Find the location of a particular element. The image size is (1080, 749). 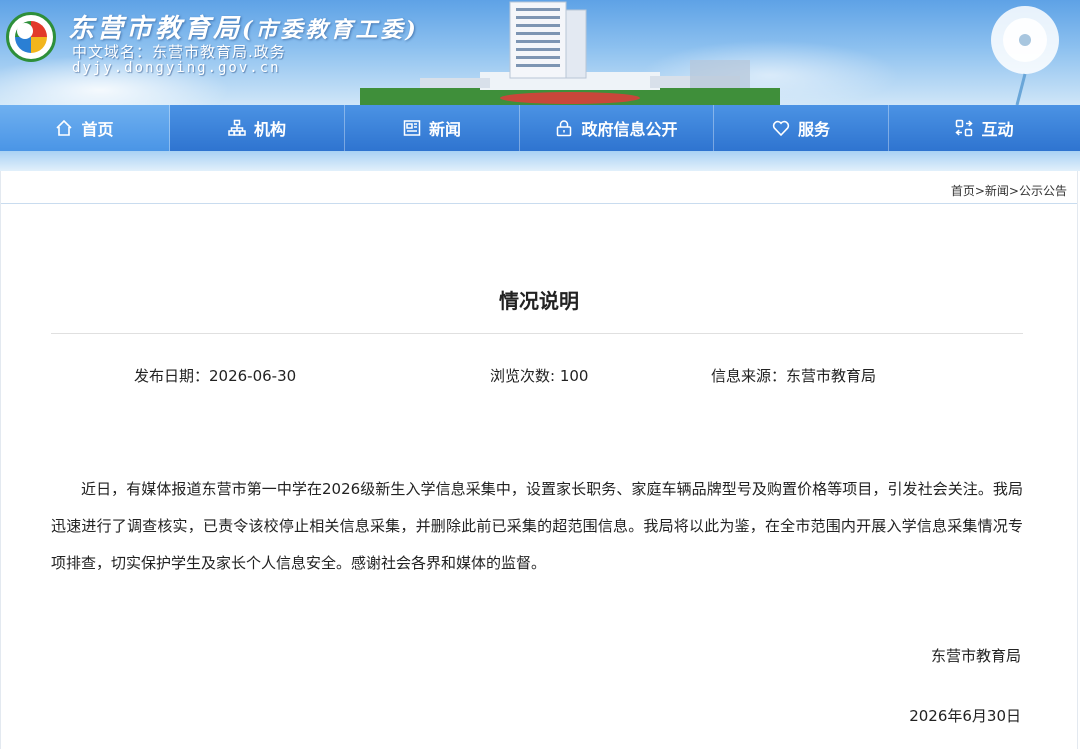

main-nav: 首页 机构 新闻 政府信息公开 服务 互动 is located at coordinates (540, 128).